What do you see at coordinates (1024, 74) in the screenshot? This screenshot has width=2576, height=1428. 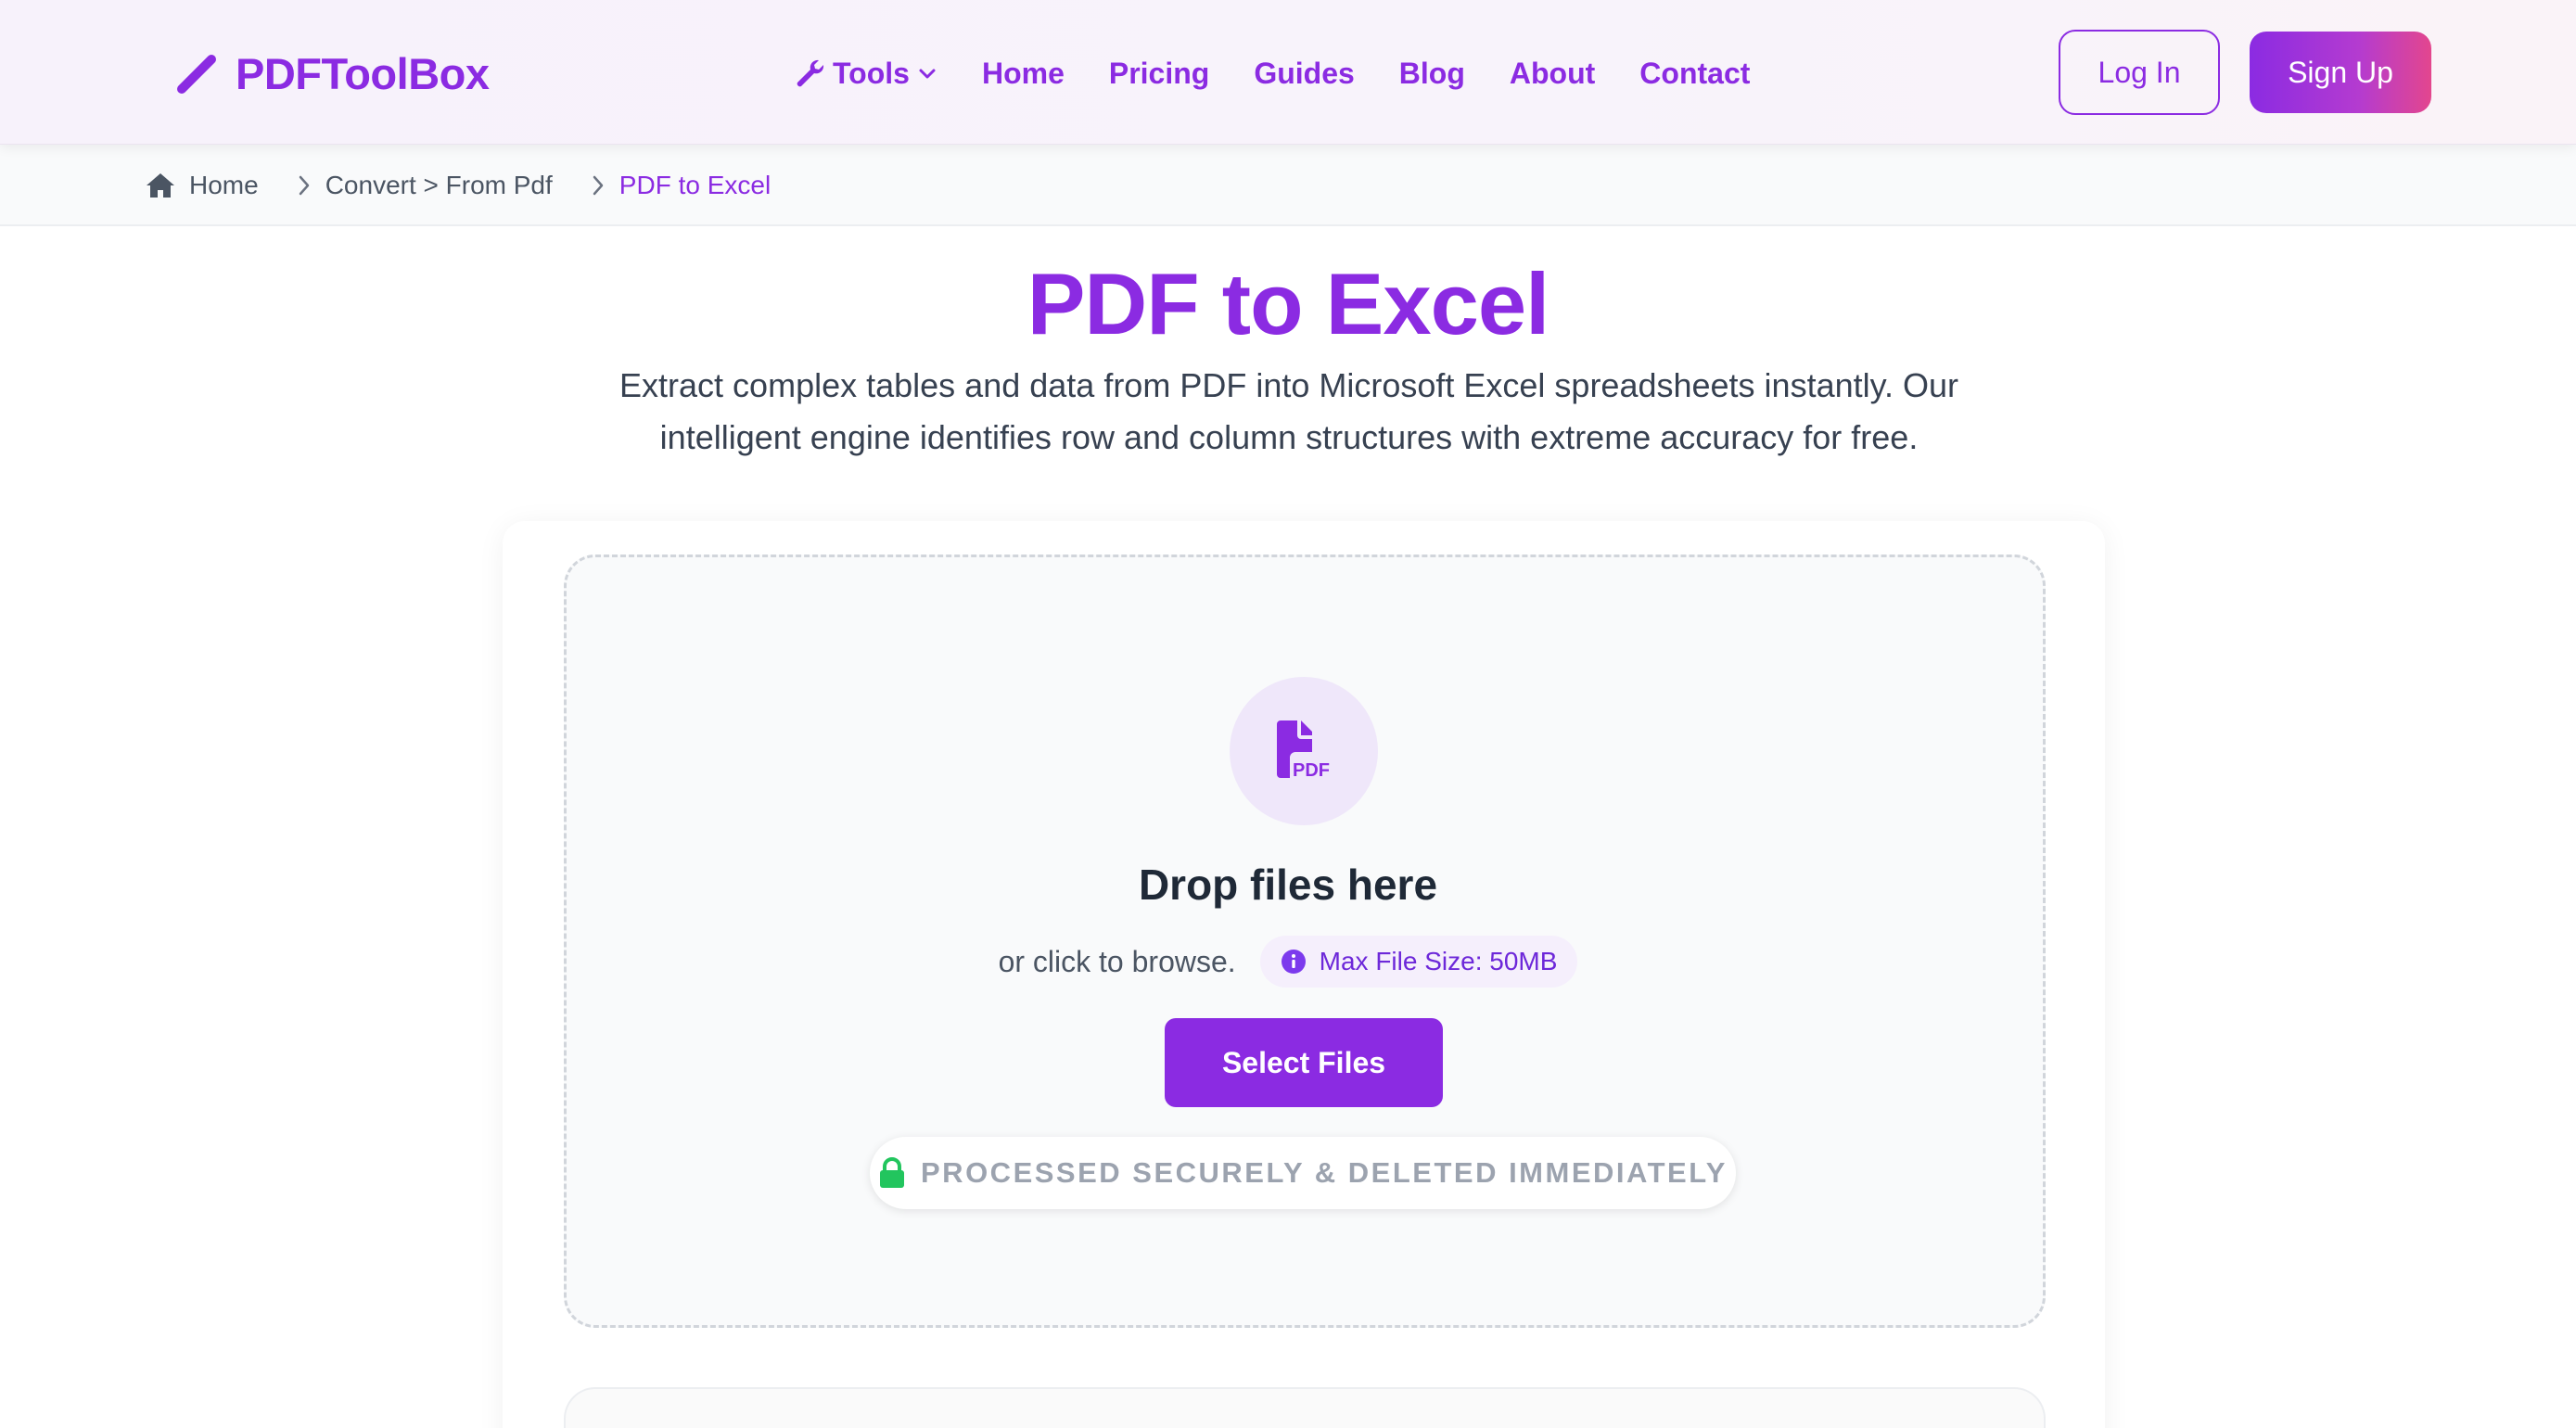 I see `nav-home: Home` at bounding box center [1024, 74].